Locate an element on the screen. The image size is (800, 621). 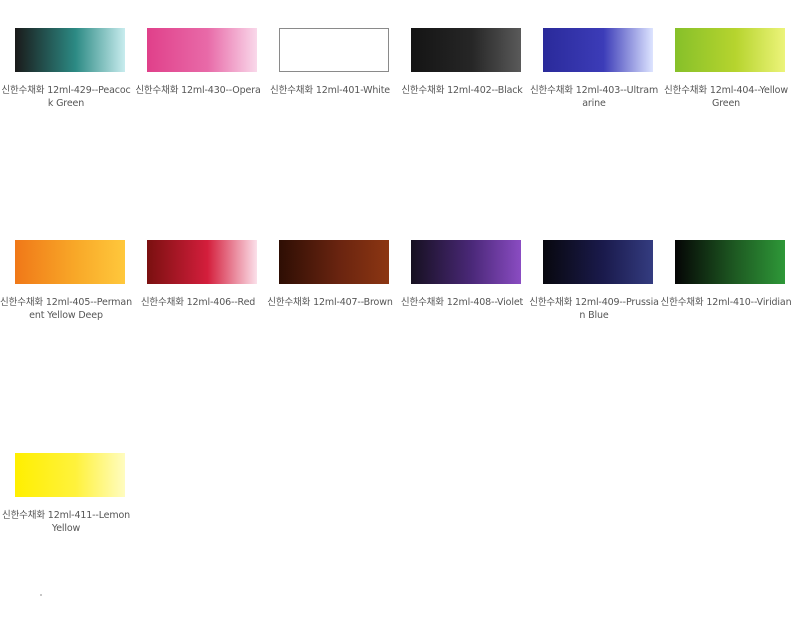
product-label: 신한수채화 12ml-410--Viridian is located at coordinates (726, 302).